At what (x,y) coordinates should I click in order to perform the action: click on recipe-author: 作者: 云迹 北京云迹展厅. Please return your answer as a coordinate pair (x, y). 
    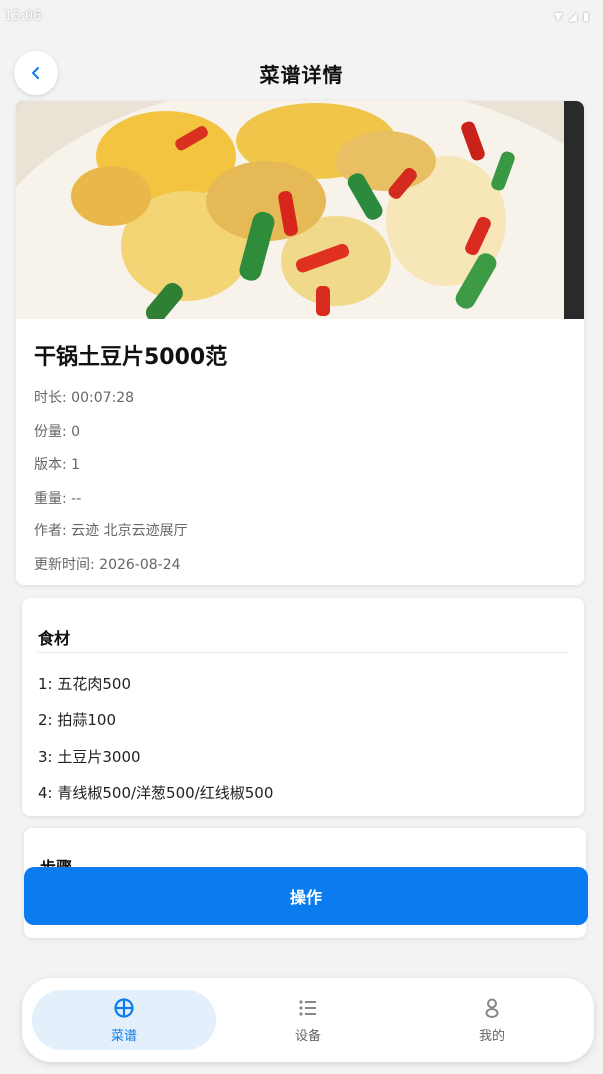
    Looking at the image, I should click on (111, 531).